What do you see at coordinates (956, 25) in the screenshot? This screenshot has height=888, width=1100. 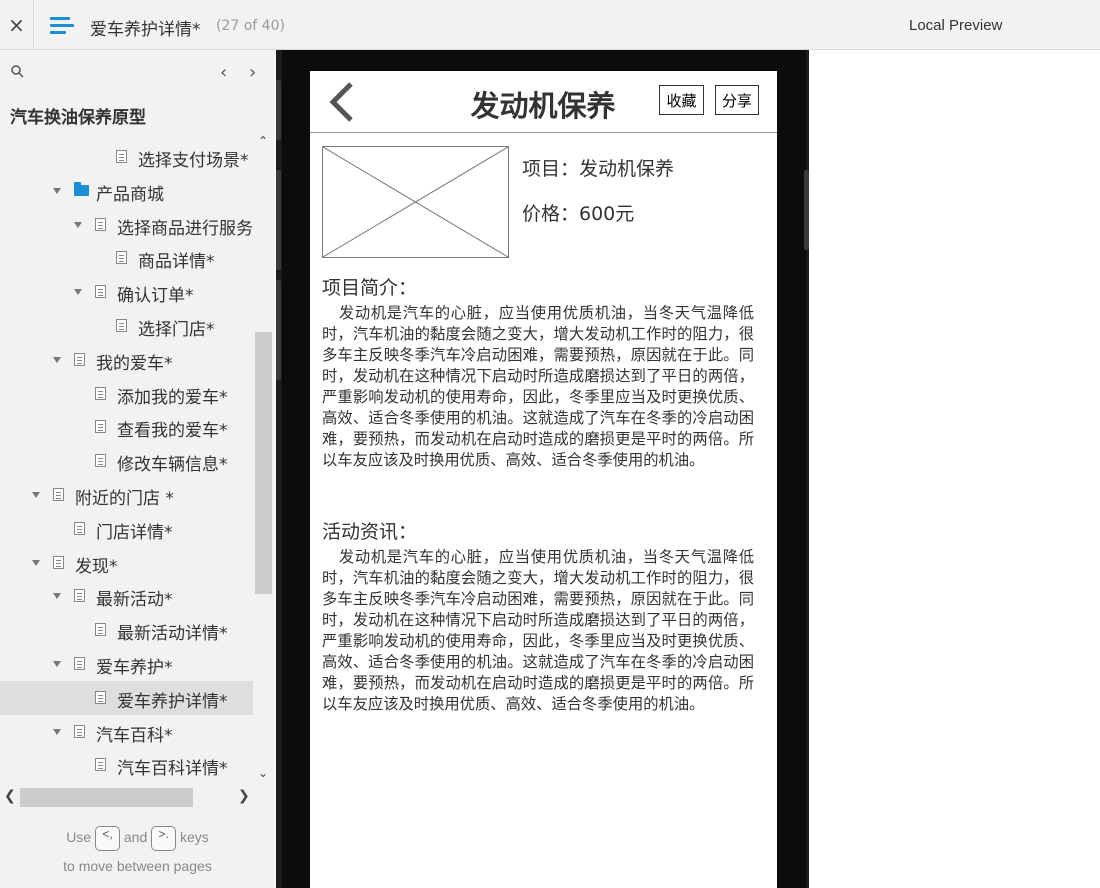 I see `local-preview-label: Local Preview` at bounding box center [956, 25].